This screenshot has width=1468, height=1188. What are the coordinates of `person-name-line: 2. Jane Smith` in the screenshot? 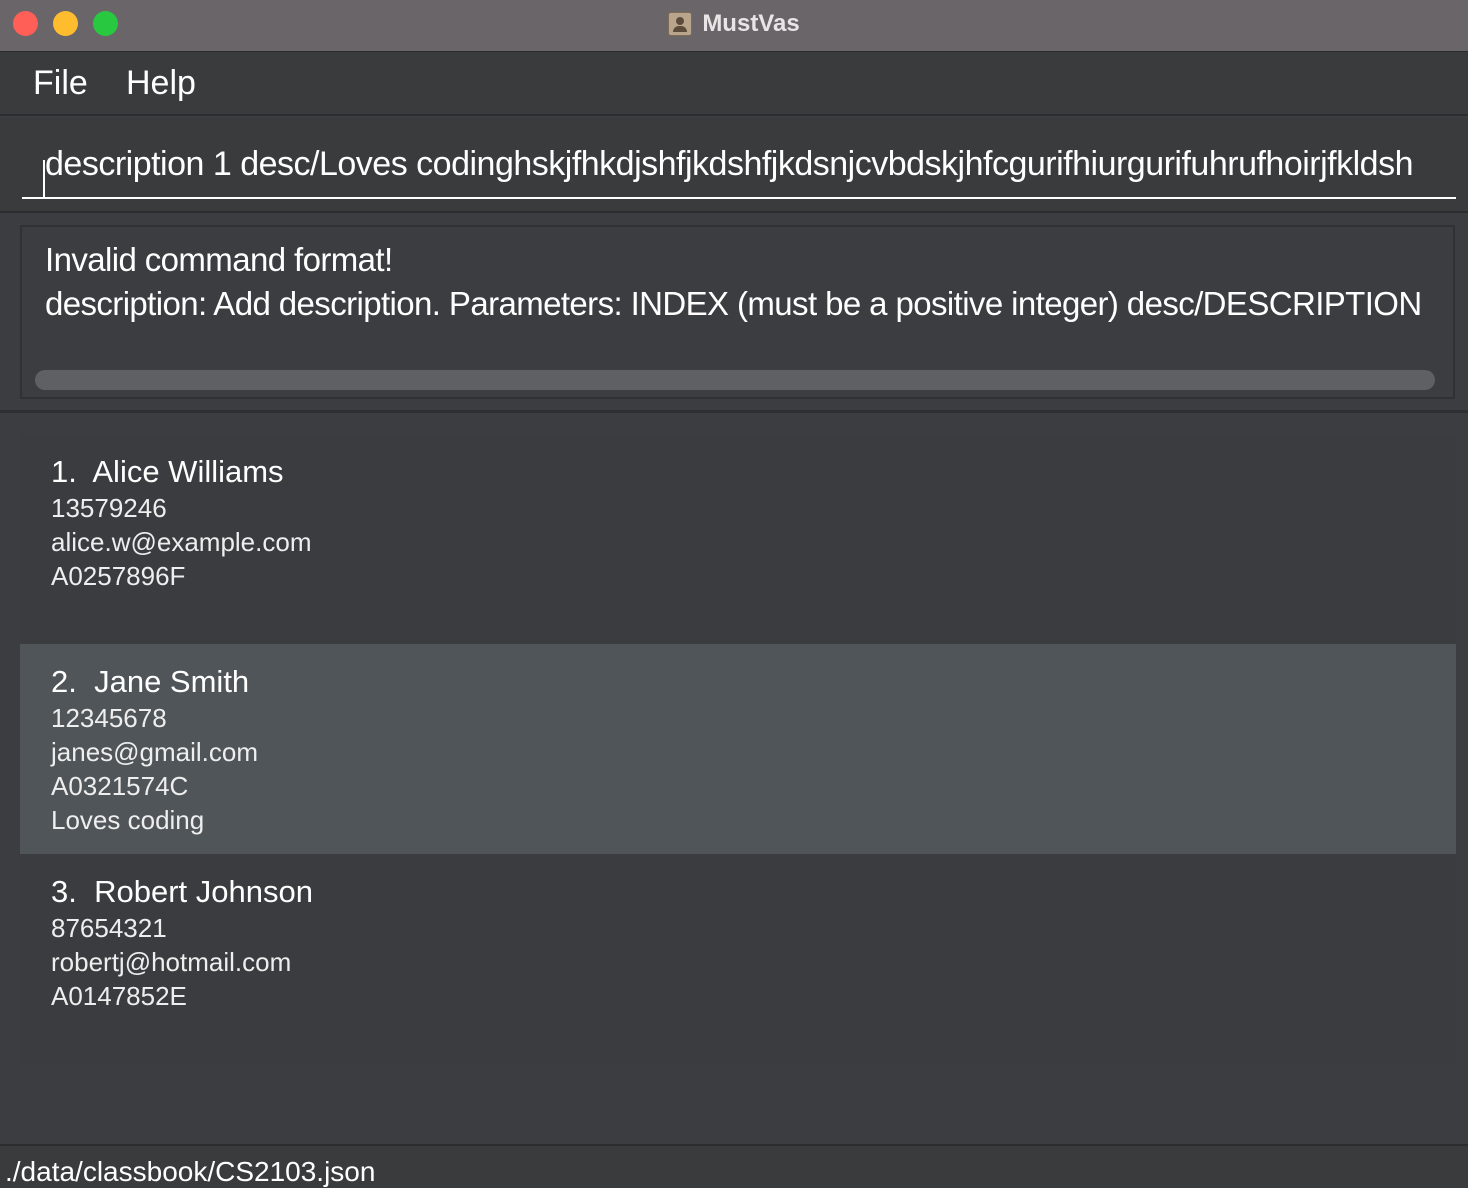 It's located at (150, 682).